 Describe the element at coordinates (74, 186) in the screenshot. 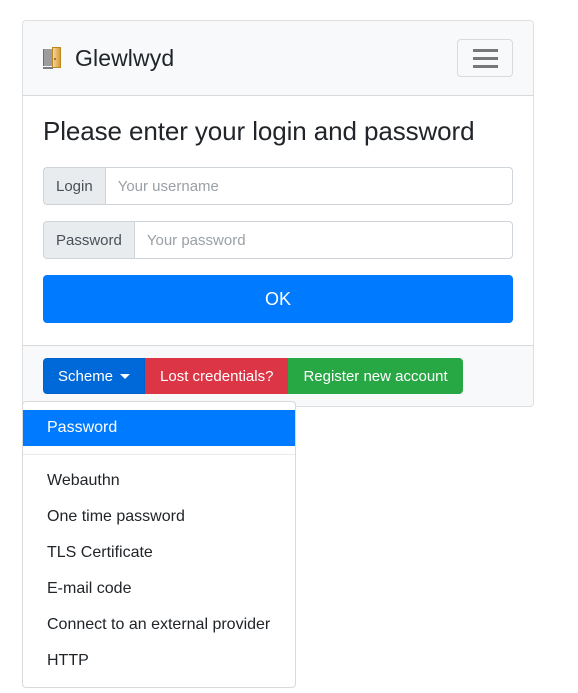

I see `login-label: Login` at that location.